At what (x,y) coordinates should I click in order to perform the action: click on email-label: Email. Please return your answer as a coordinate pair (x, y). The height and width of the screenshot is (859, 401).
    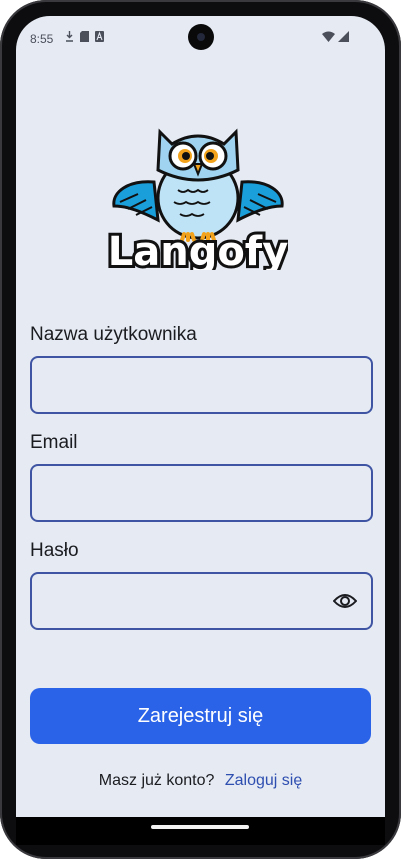
    Looking at the image, I should click on (54, 442).